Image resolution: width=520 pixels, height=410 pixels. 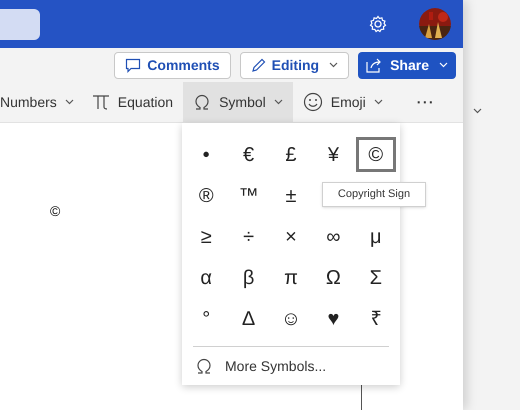 What do you see at coordinates (295, 65) in the screenshot?
I see `editing-button: Editing` at bounding box center [295, 65].